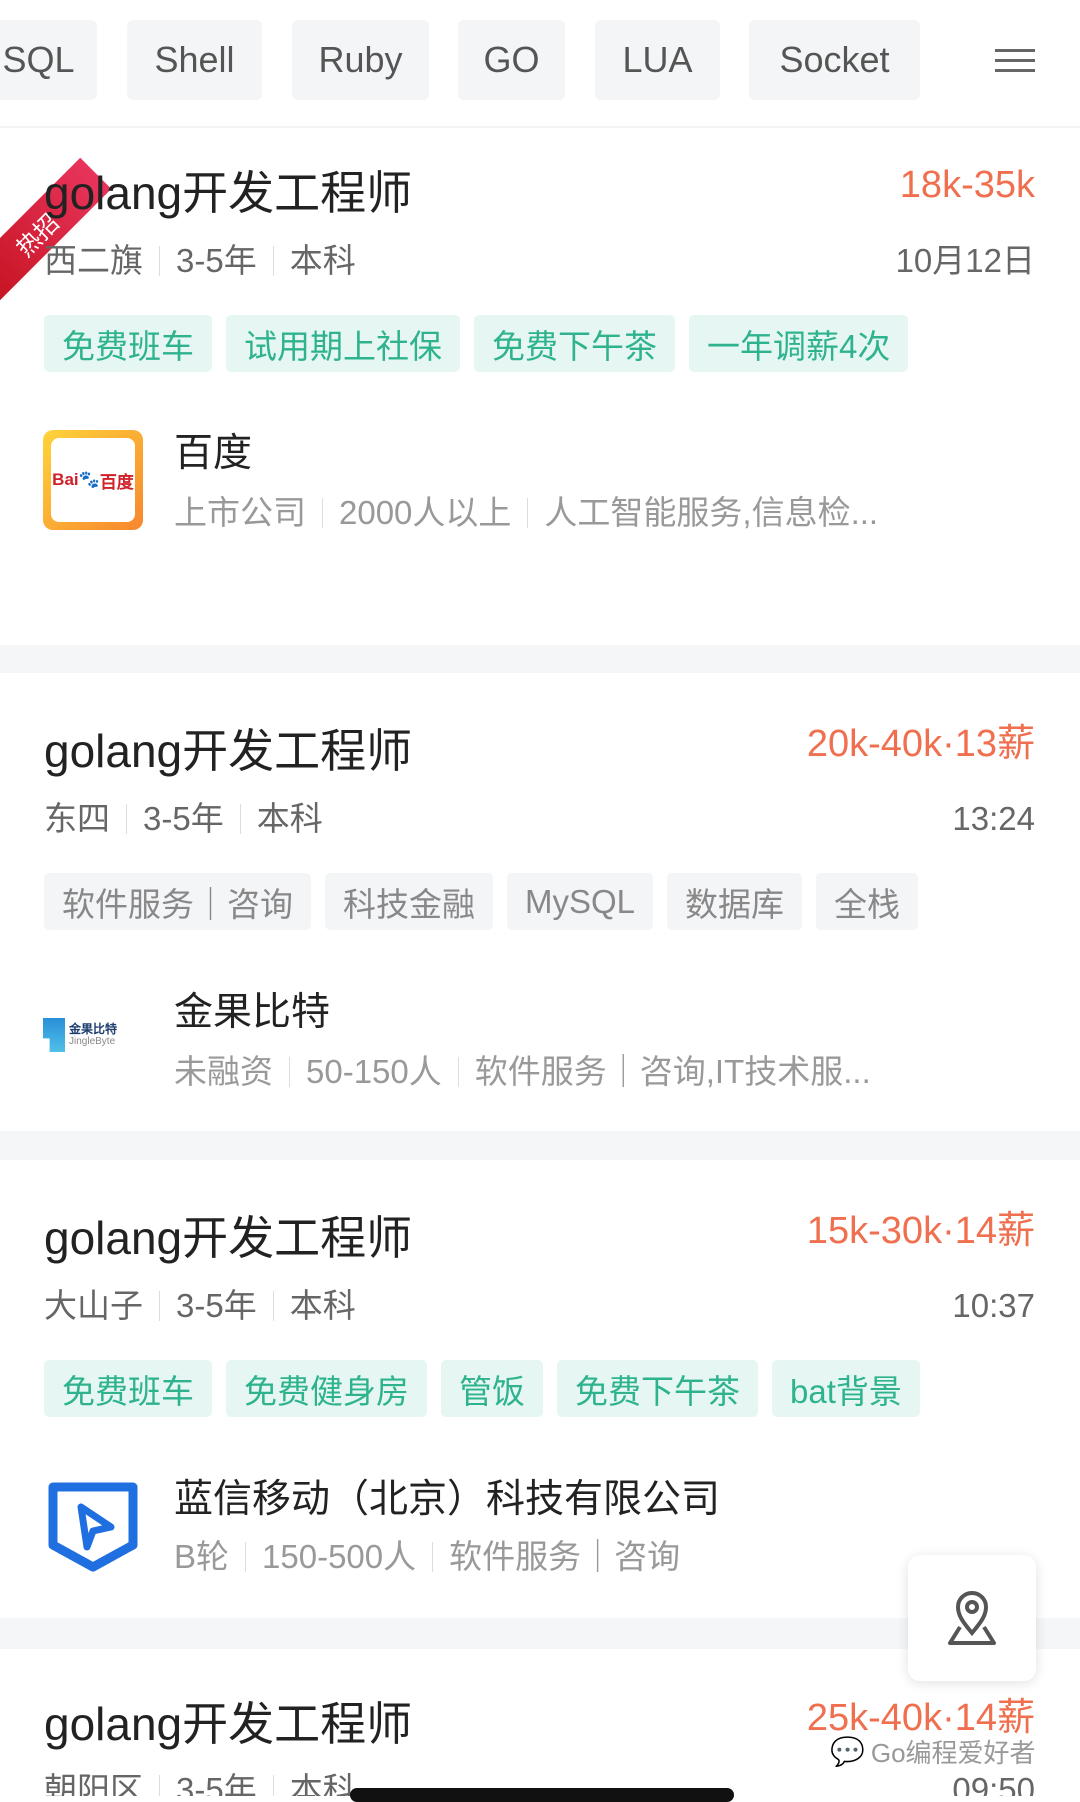 This screenshot has height=1802, width=1080. I want to click on job-meta: 西二旗 3-5年 本科, so click(200, 260).